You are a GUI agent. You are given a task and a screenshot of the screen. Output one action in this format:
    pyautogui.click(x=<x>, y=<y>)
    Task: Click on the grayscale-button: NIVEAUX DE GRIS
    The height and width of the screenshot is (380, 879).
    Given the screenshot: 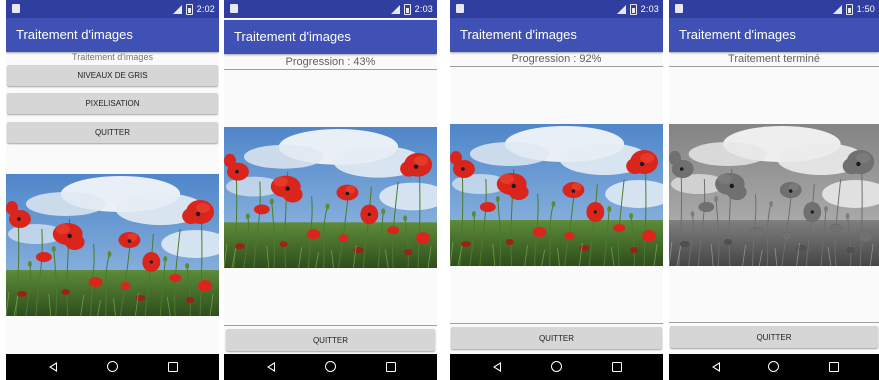 What is the action you would take?
    pyautogui.click(x=112, y=75)
    